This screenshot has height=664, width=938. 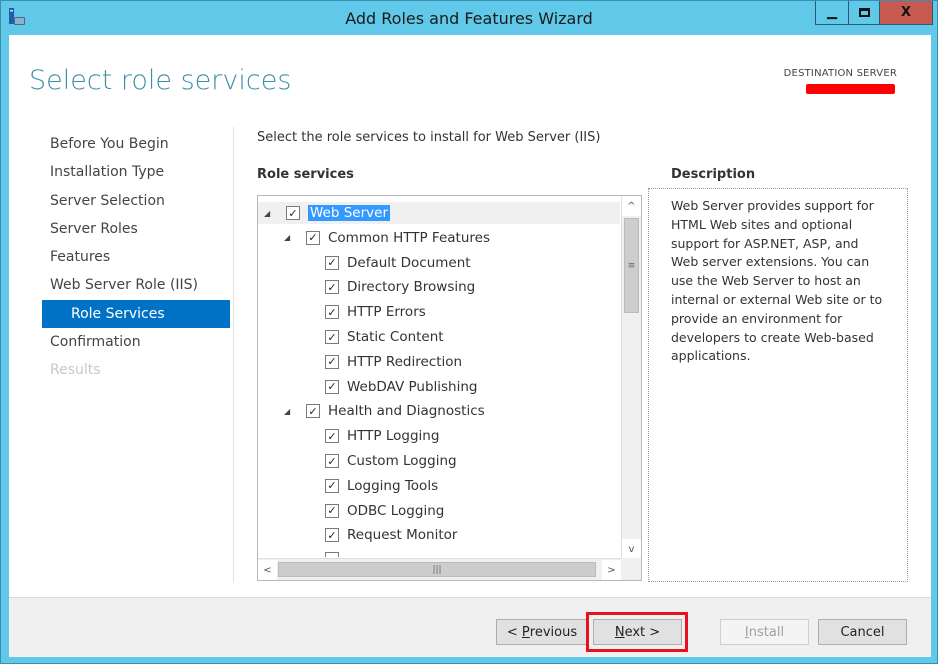 What do you see at coordinates (409, 237) in the screenshot?
I see `tree-item-label: Common HTTP Features` at bounding box center [409, 237].